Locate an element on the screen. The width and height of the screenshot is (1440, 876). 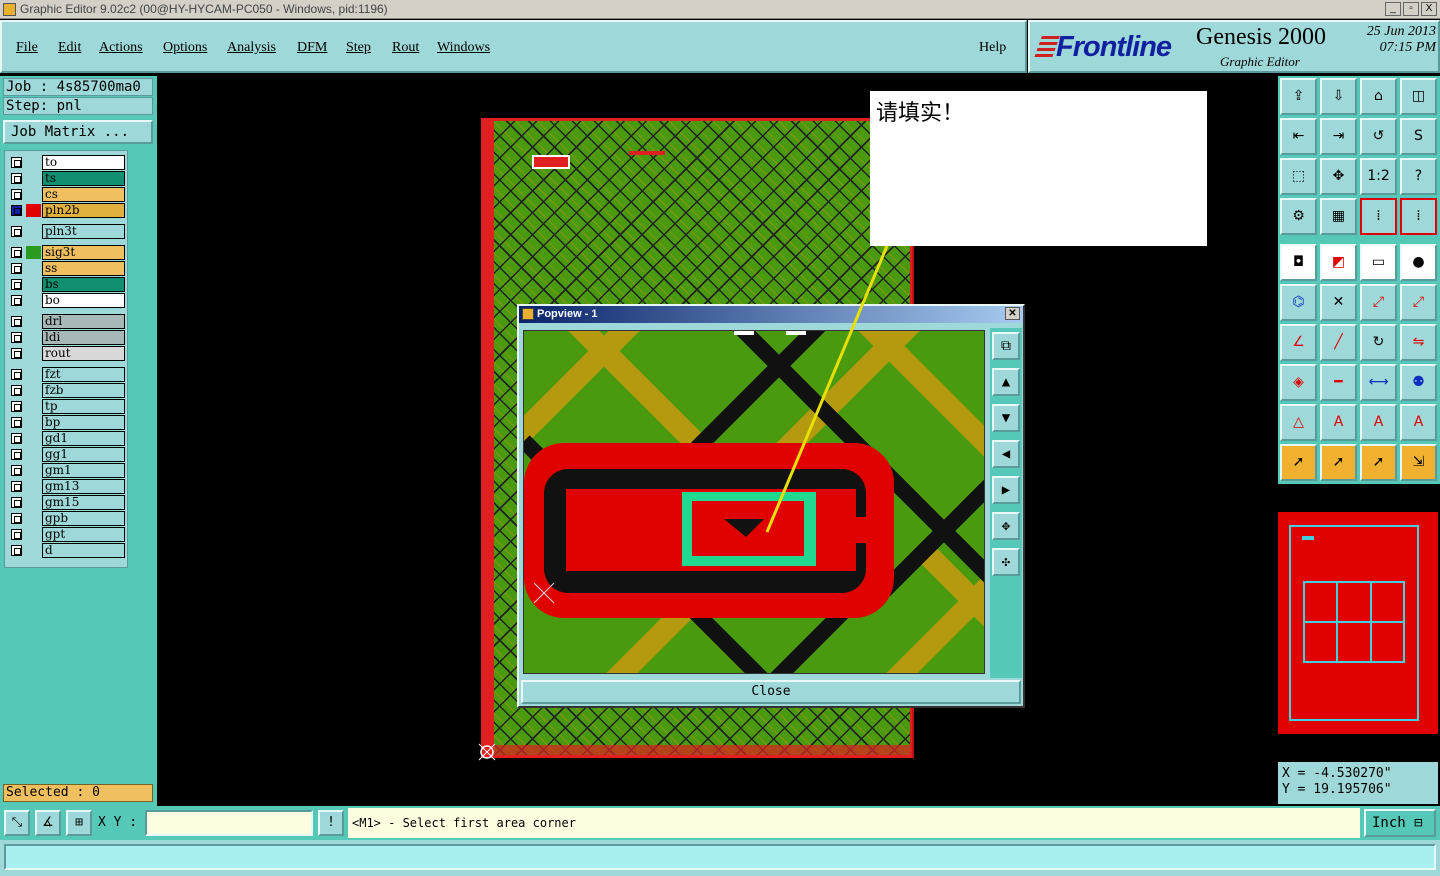
split-view-icon: ◫ is located at coordinates (1418, 96).